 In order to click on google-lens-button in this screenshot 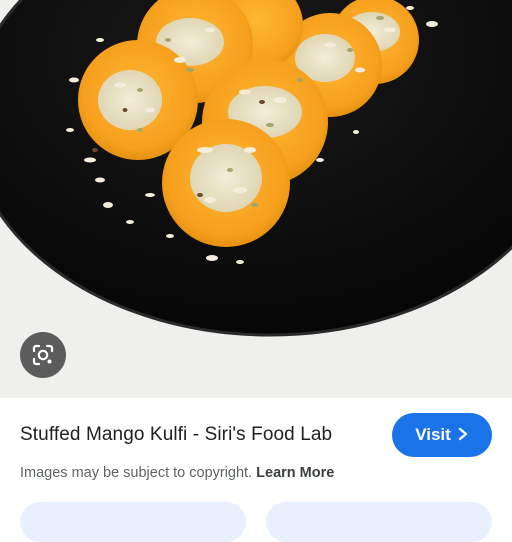, I will do `click(43, 355)`.